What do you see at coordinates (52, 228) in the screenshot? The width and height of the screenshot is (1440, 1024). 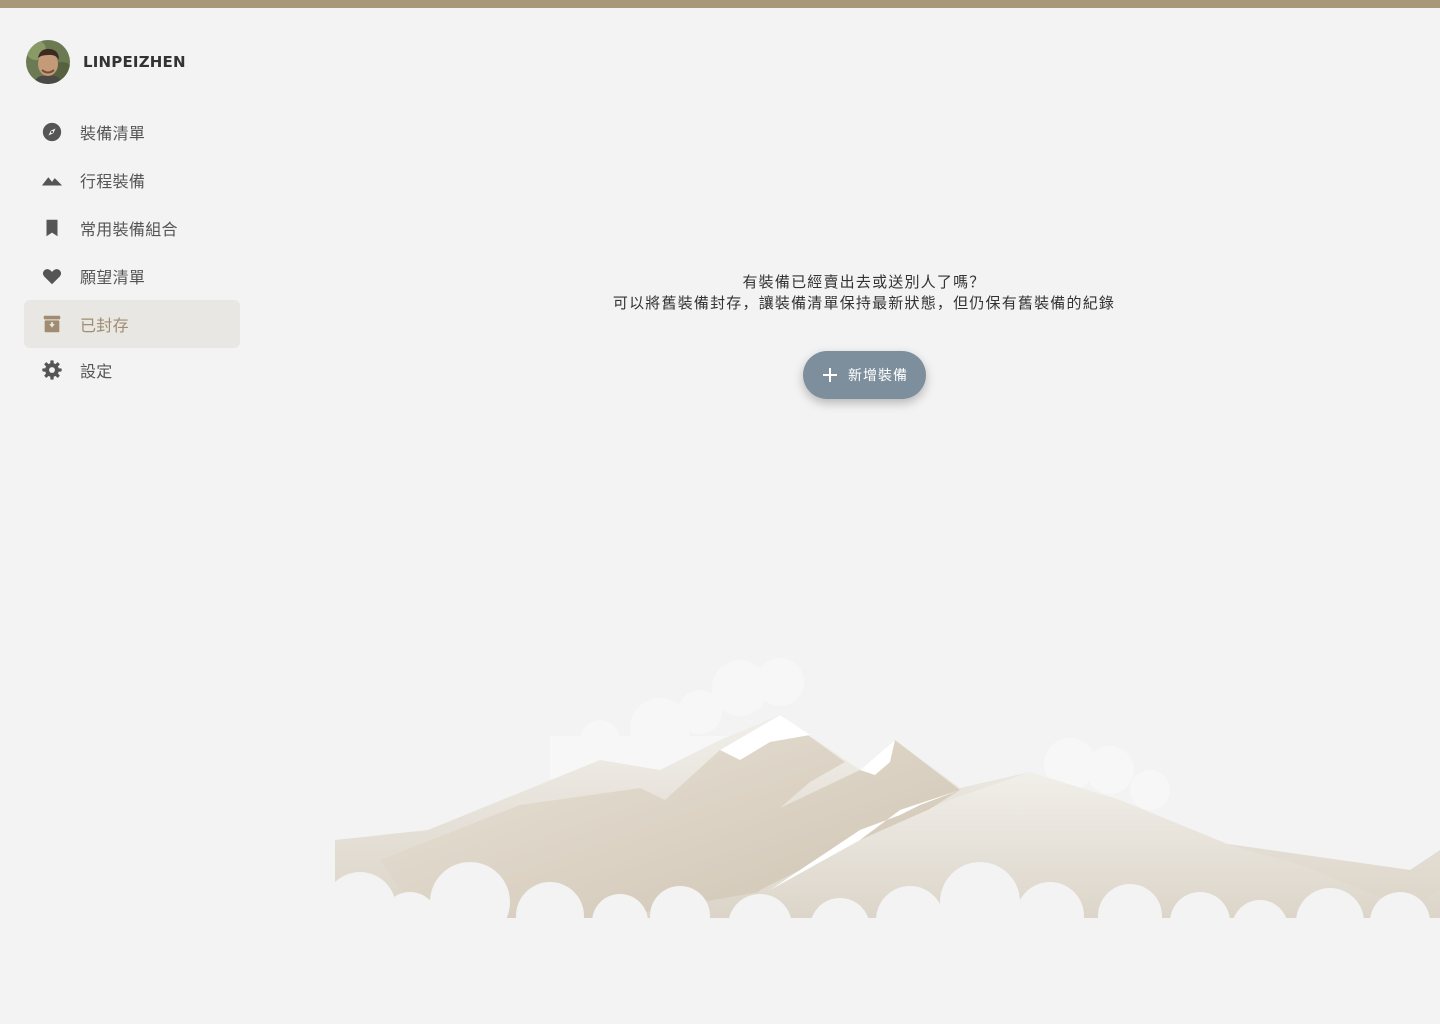 I see `bookmark-icon` at bounding box center [52, 228].